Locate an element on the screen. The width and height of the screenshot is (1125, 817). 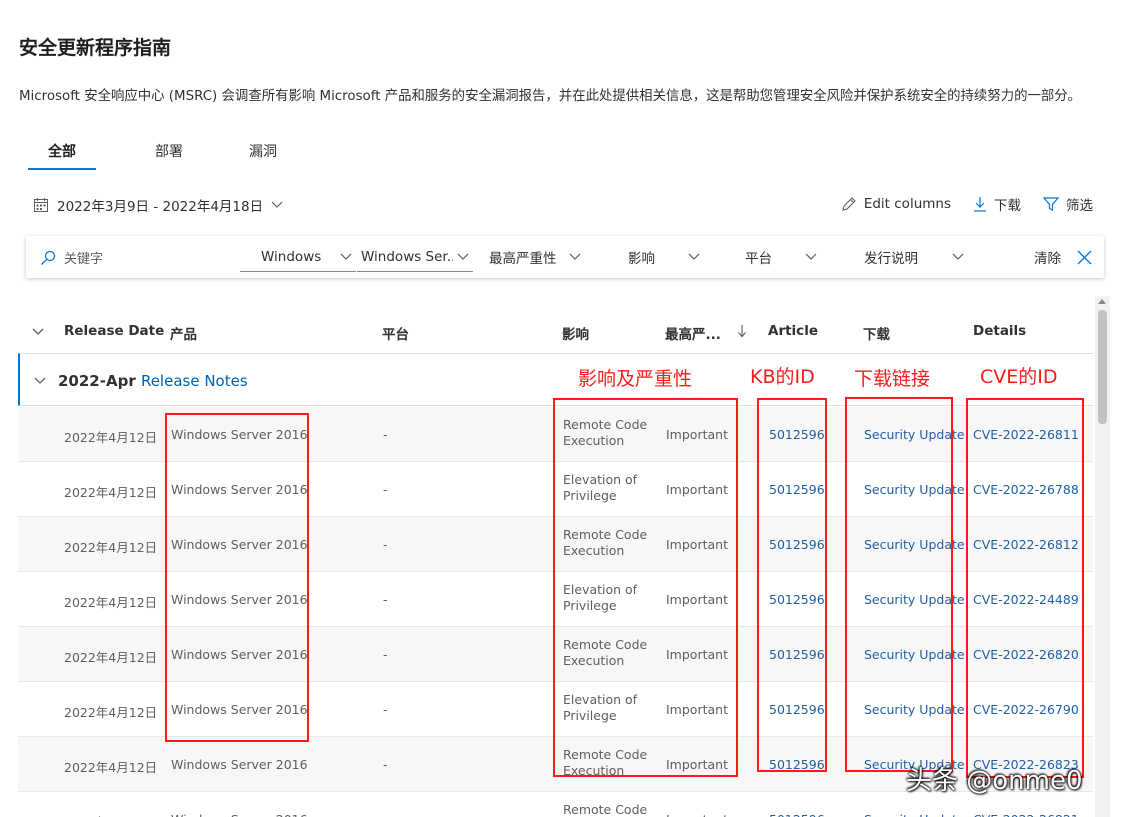
column-download: 下载 is located at coordinates (876, 333).